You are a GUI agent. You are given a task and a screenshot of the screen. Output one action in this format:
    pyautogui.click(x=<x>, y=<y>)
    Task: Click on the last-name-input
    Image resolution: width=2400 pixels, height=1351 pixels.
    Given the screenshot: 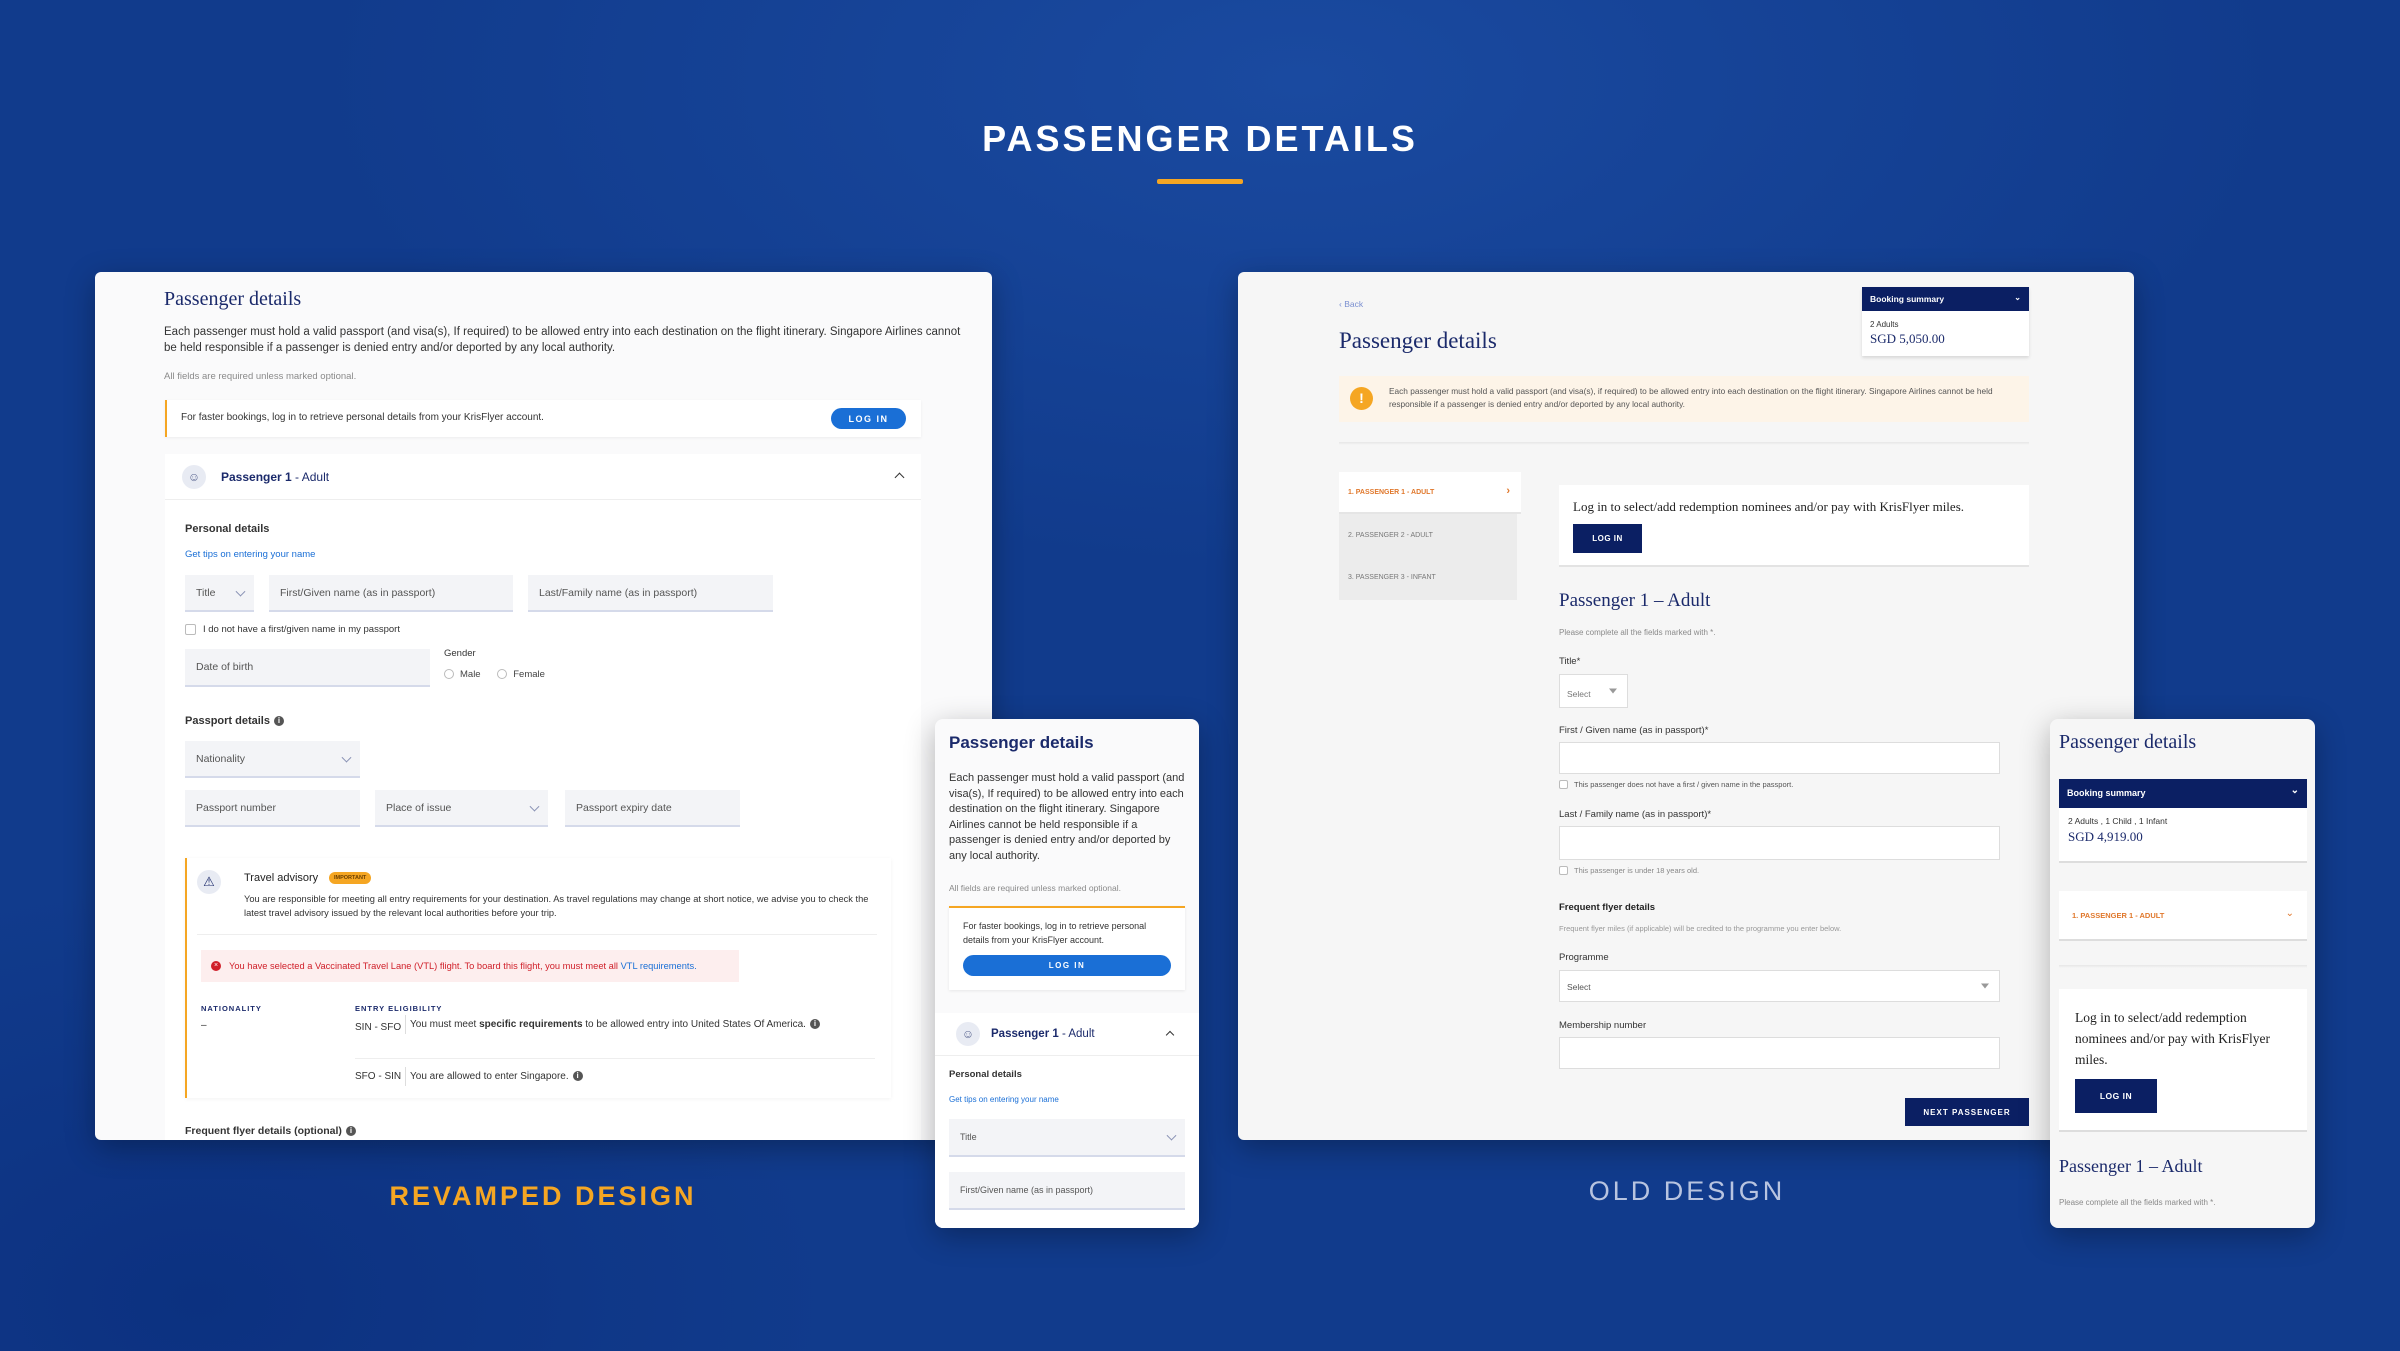 What is the action you would take?
    pyautogui.click(x=1779, y=843)
    